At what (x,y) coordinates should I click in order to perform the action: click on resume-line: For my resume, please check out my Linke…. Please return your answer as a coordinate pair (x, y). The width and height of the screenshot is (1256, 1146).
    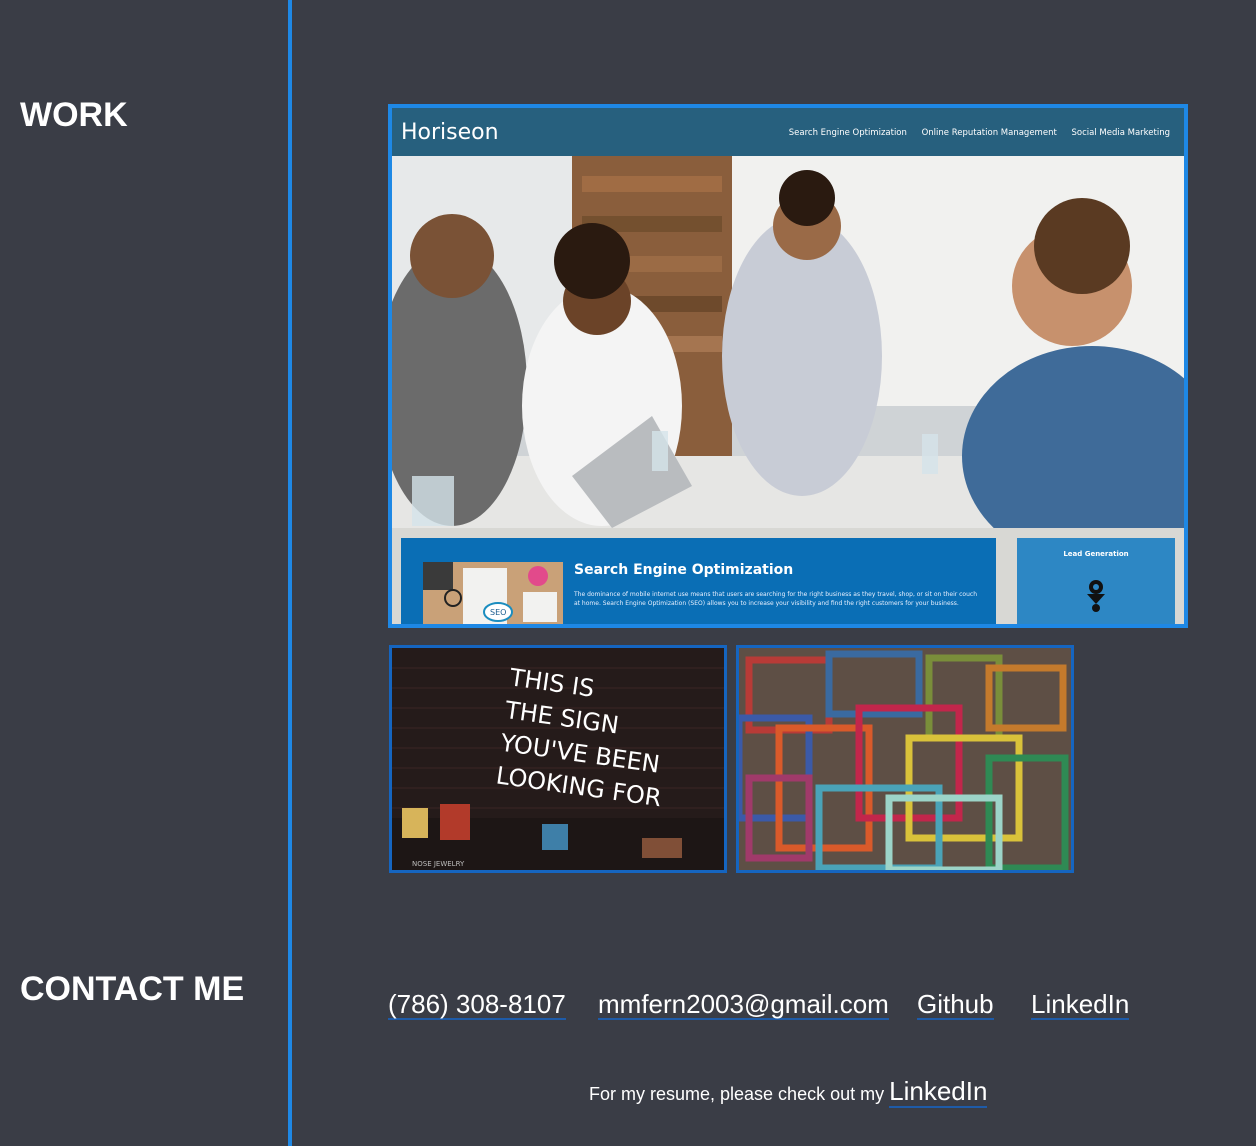
    Looking at the image, I should click on (788, 1092).